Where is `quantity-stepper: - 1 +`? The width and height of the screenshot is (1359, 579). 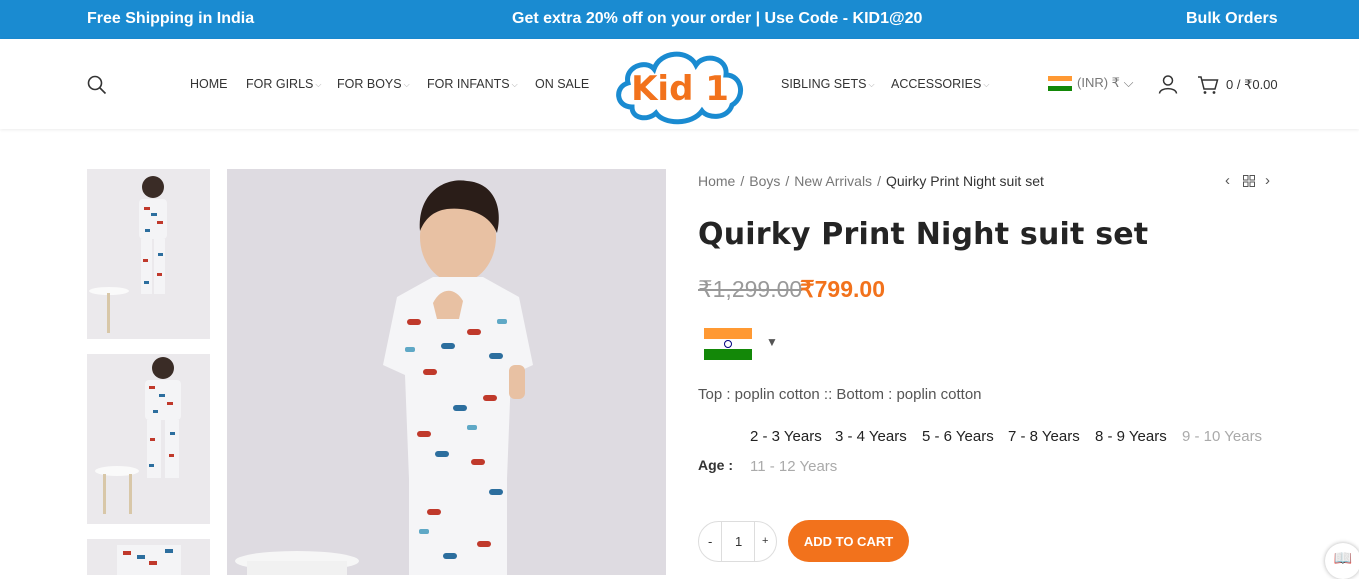 quantity-stepper: - 1 + is located at coordinates (737, 541).